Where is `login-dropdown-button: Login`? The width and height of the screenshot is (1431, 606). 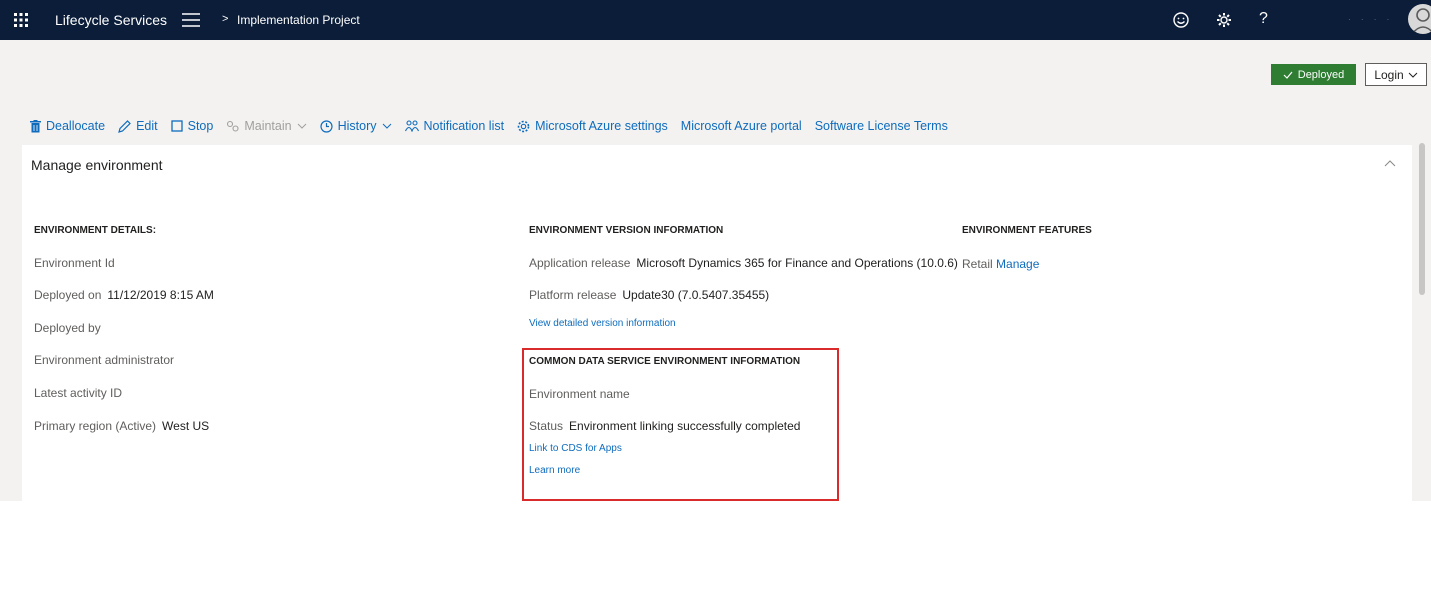 login-dropdown-button: Login is located at coordinates (1396, 74).